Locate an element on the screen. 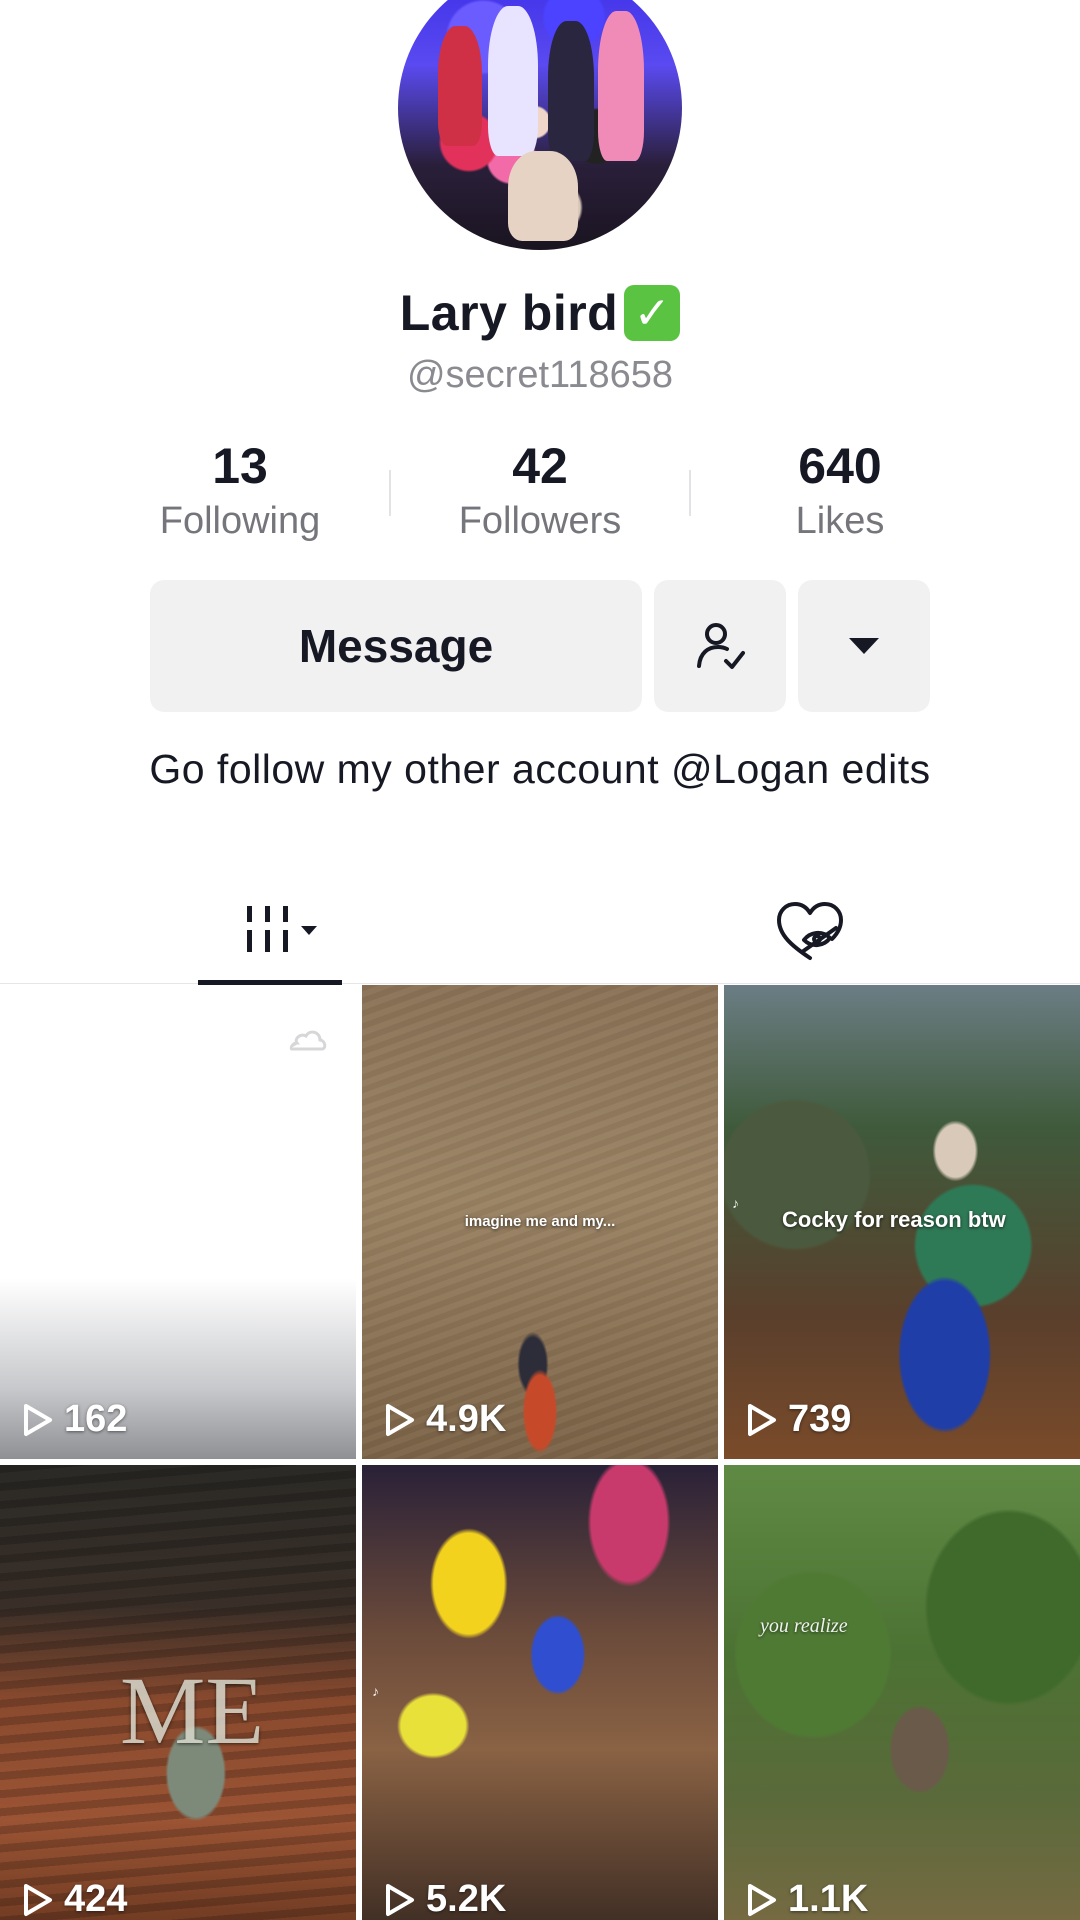 This screenshot has width=1080, height=1920. view-count-label: 162 is located at coordinates (96, 1419).